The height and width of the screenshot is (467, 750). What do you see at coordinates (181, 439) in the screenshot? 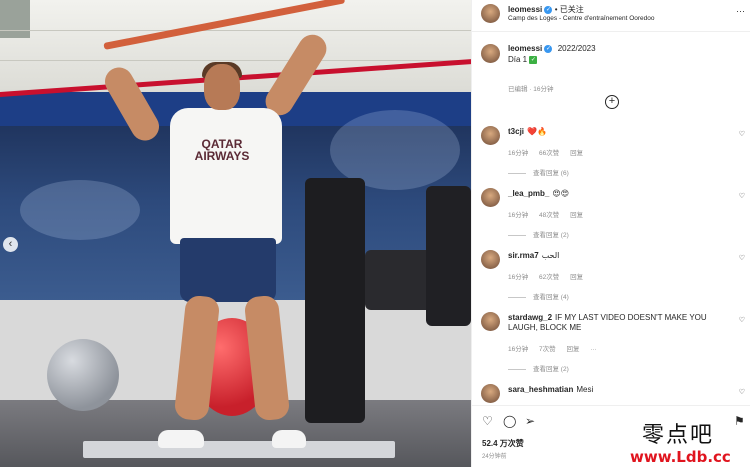
I see `athlete-left-shoe` at bounding box center [181, 439].